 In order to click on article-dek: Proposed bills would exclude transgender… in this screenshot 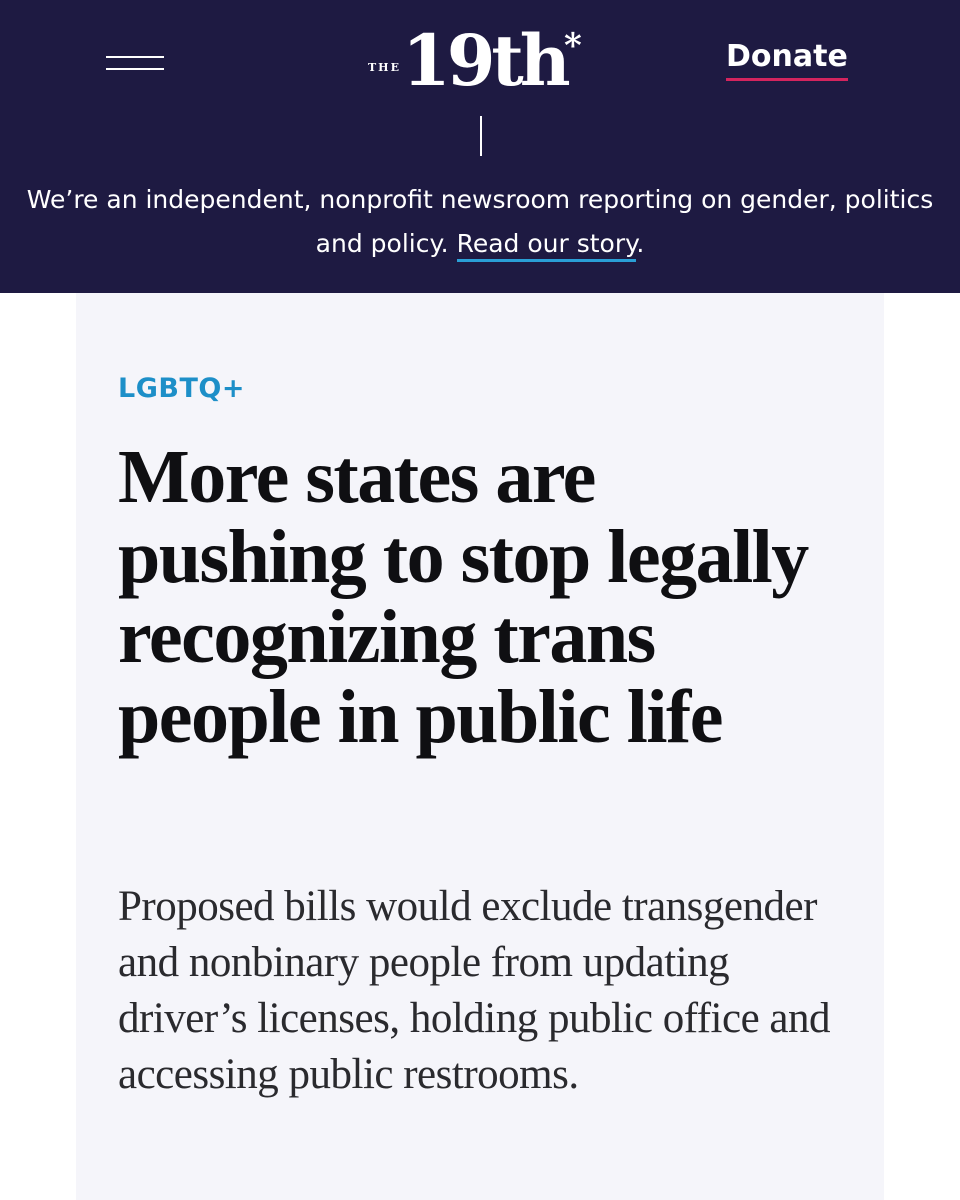, I will do `click(474, 990)`.